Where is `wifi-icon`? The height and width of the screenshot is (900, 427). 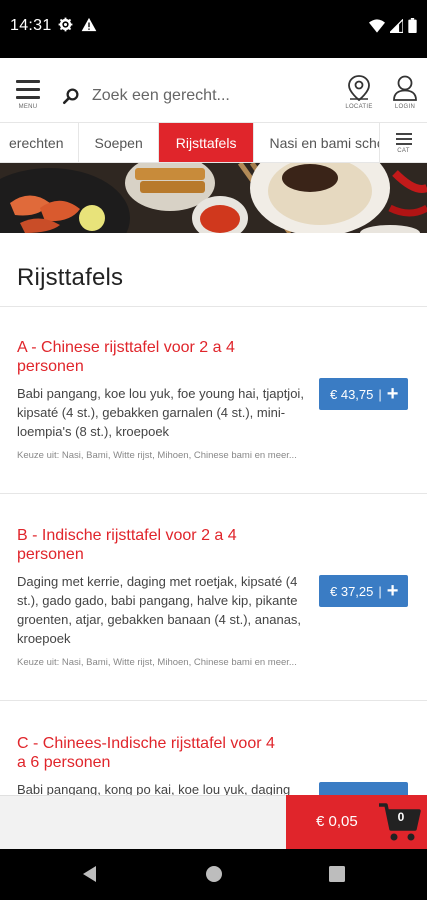 wifi-icon is located at coordinates (377, 25).